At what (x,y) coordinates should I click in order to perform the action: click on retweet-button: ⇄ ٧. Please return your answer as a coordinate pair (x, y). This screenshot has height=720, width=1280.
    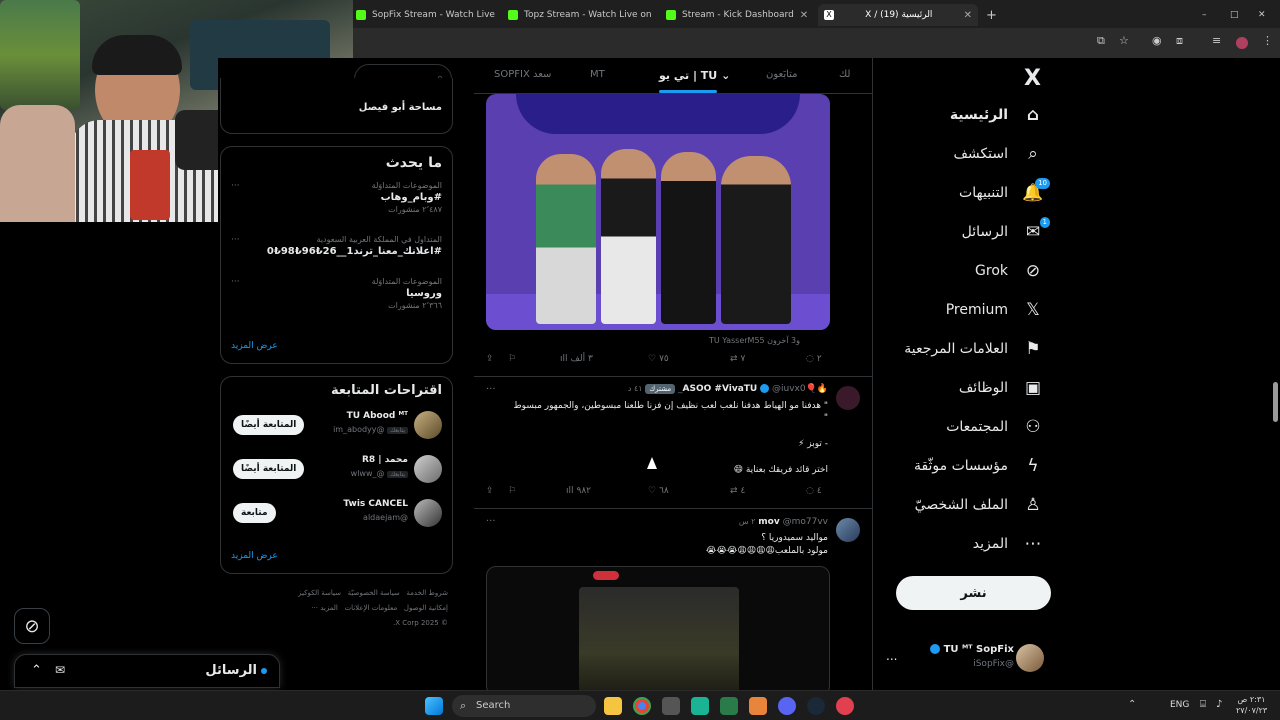
    Looking at the image, I should click on (737, 359).